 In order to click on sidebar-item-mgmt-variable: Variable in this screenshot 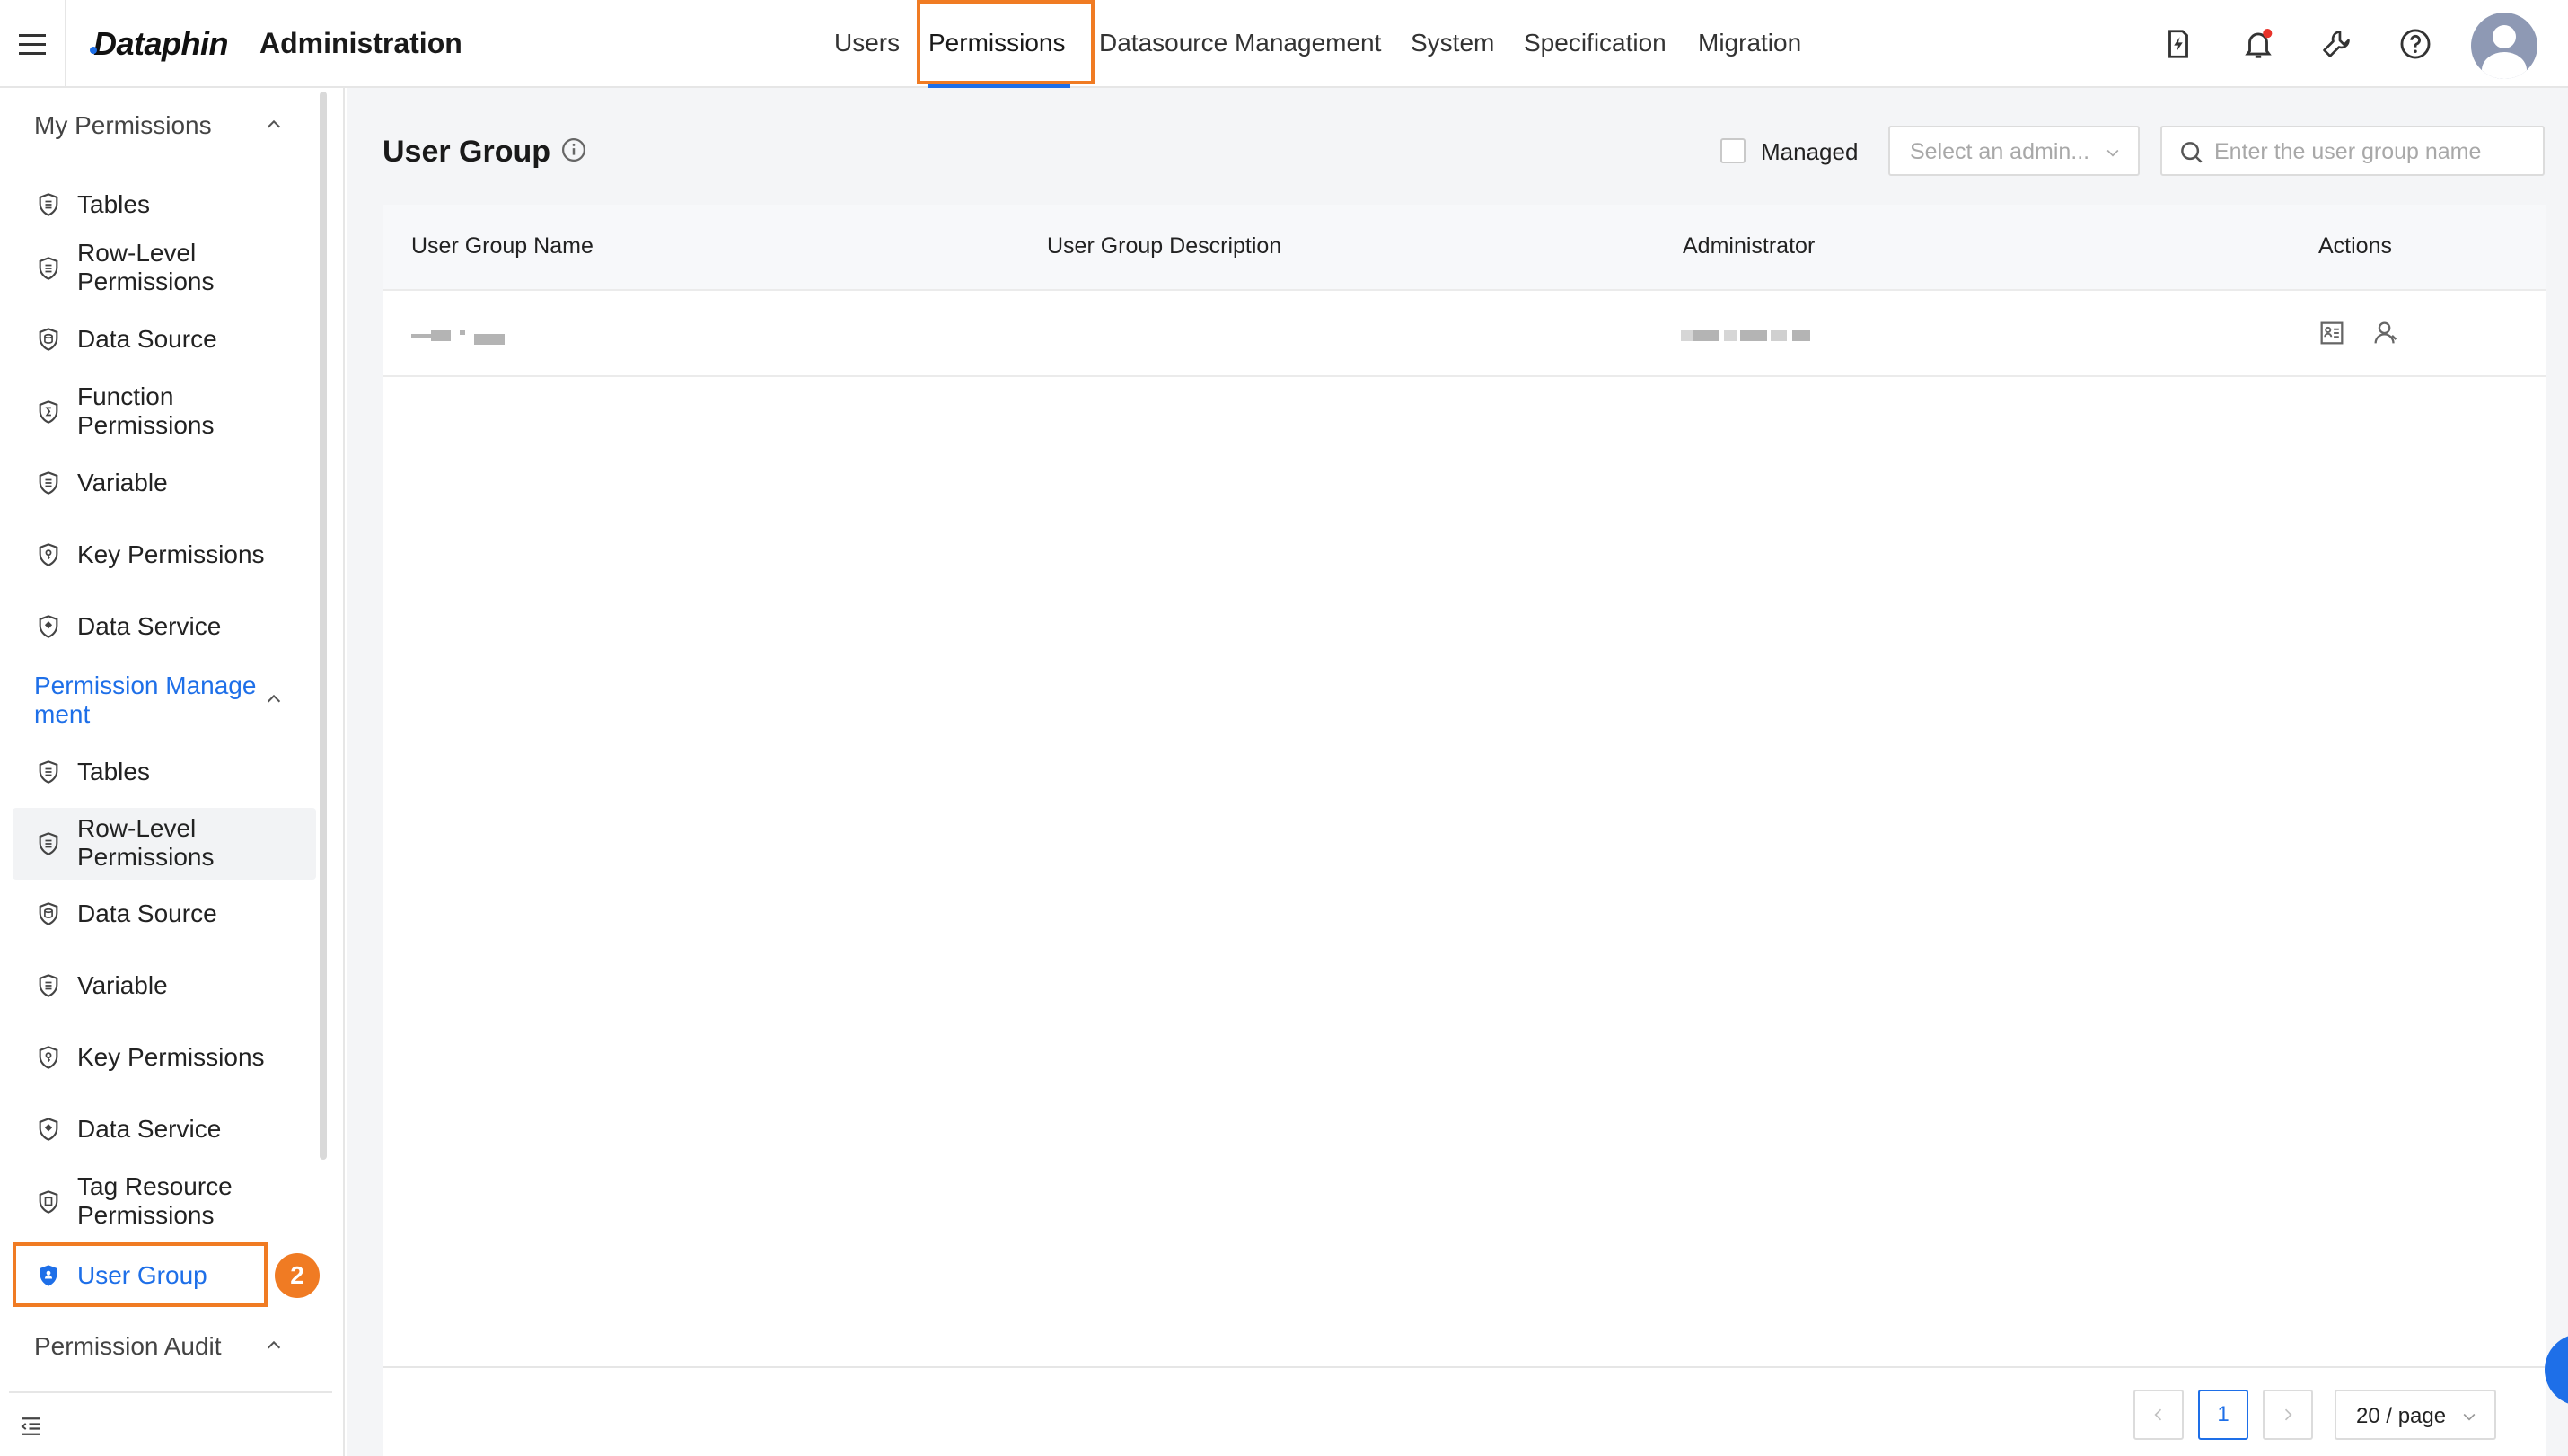, I will do `click(164, 985)`.